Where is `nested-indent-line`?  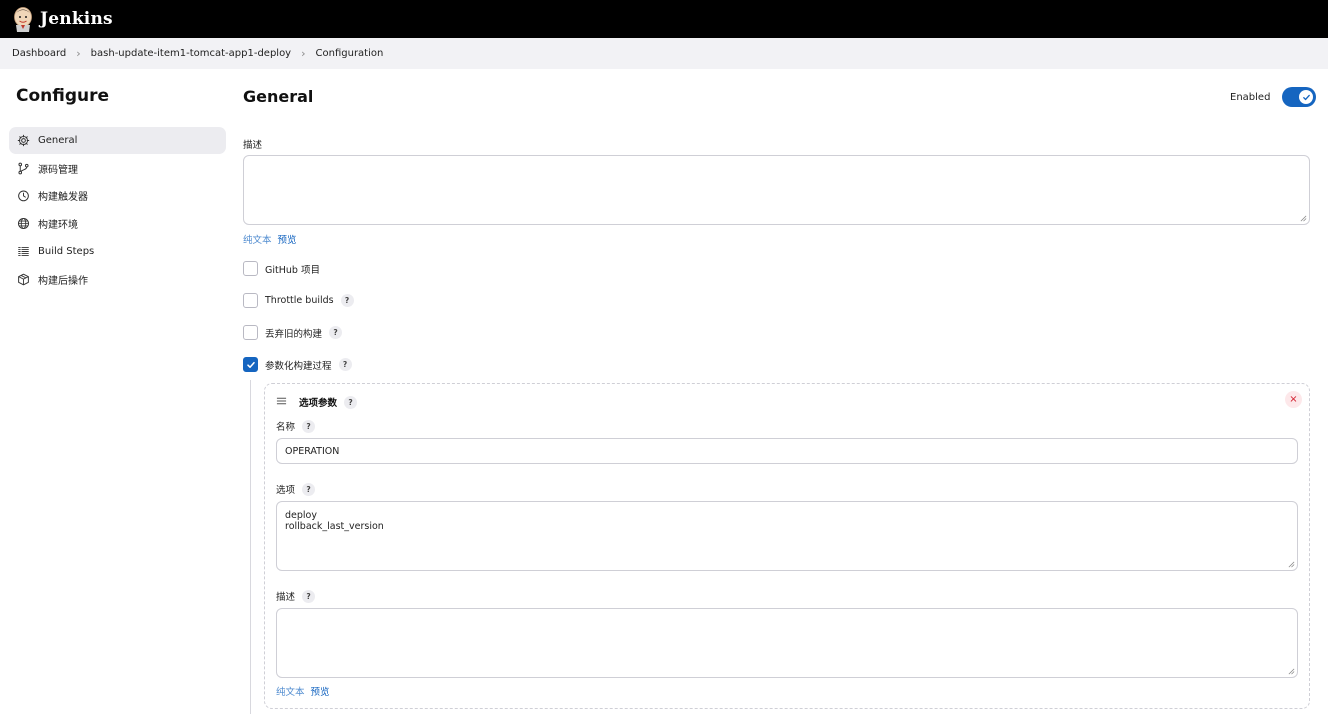
nested-indent-line is located at coordinates (250, 547).